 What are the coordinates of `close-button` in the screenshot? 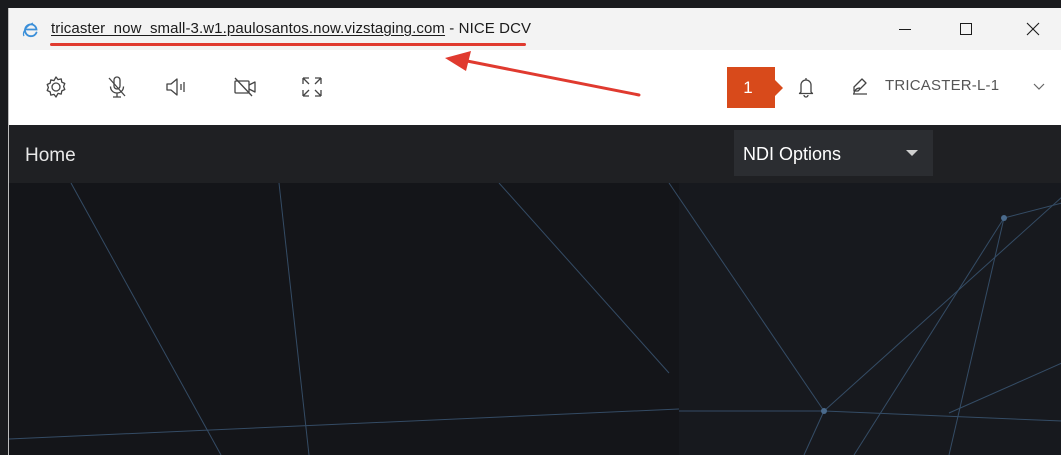 It's located at (1033, 29).